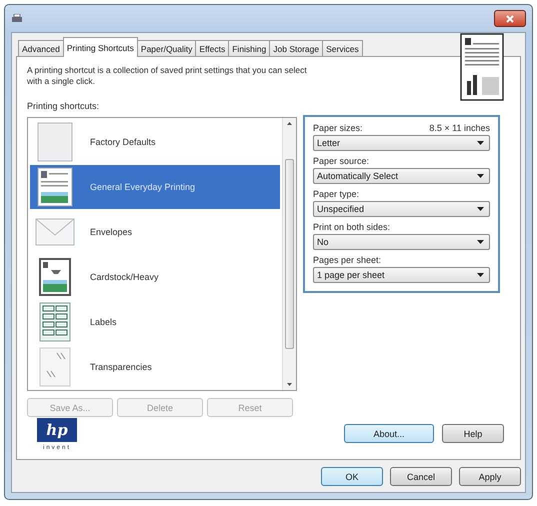  What do you see at coordinates (289, 384) in the screenshot?
I see `scroll-down-icon` at bounding box center [289, 384].